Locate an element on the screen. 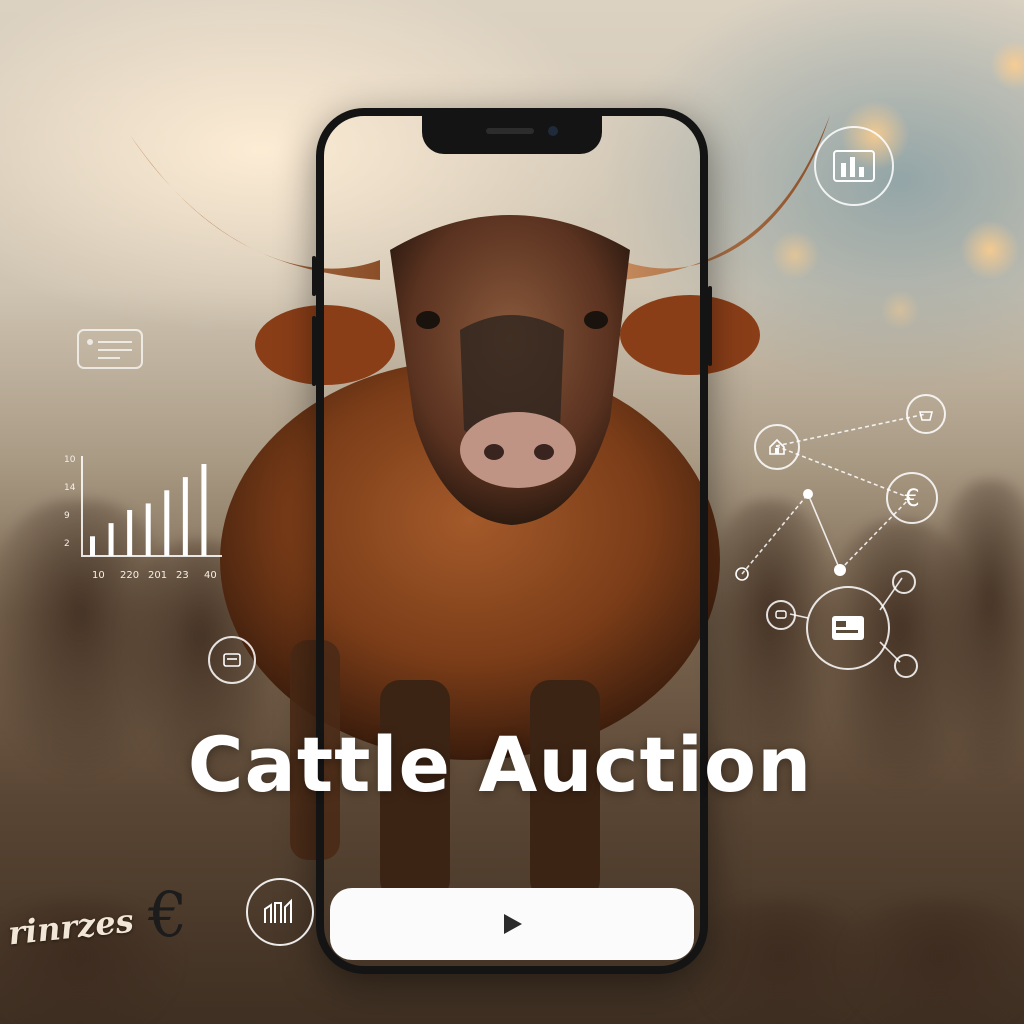 Image resolution: width=1024 pixels, height=1024 pixels. chart-x-tick-label: 40 is located at coordinates (210, 575).